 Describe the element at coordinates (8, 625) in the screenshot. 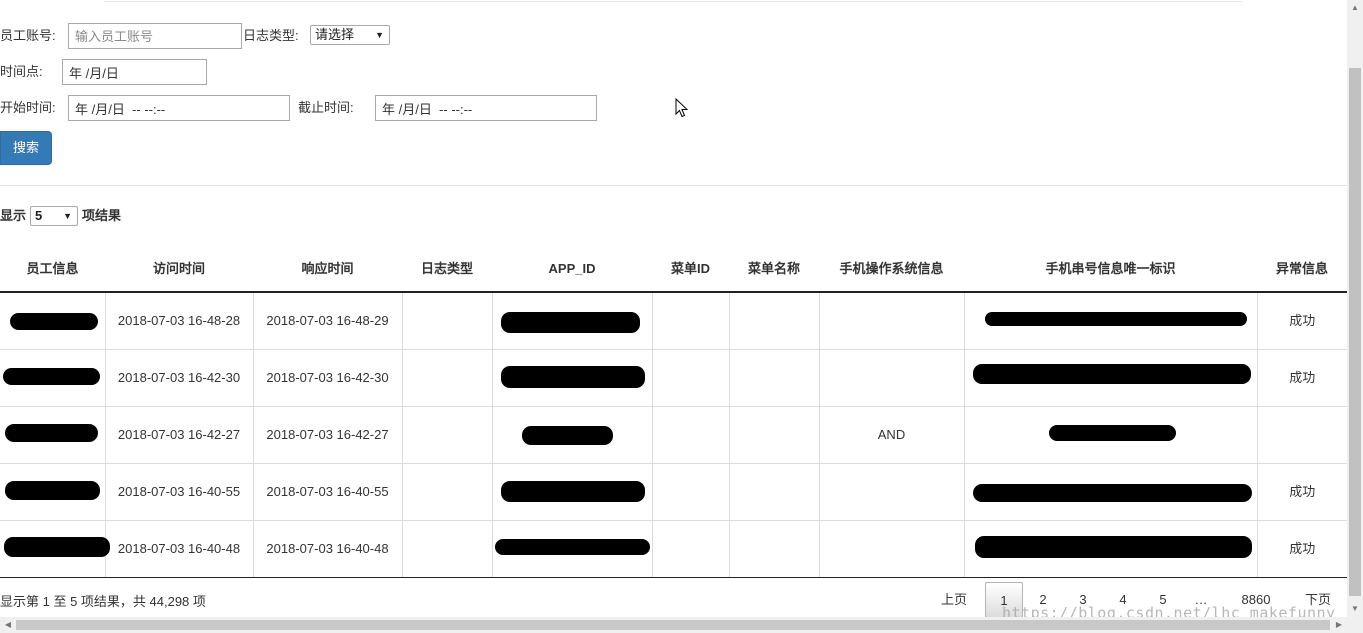

I see `scroll-left-icon: ◀` at that location.